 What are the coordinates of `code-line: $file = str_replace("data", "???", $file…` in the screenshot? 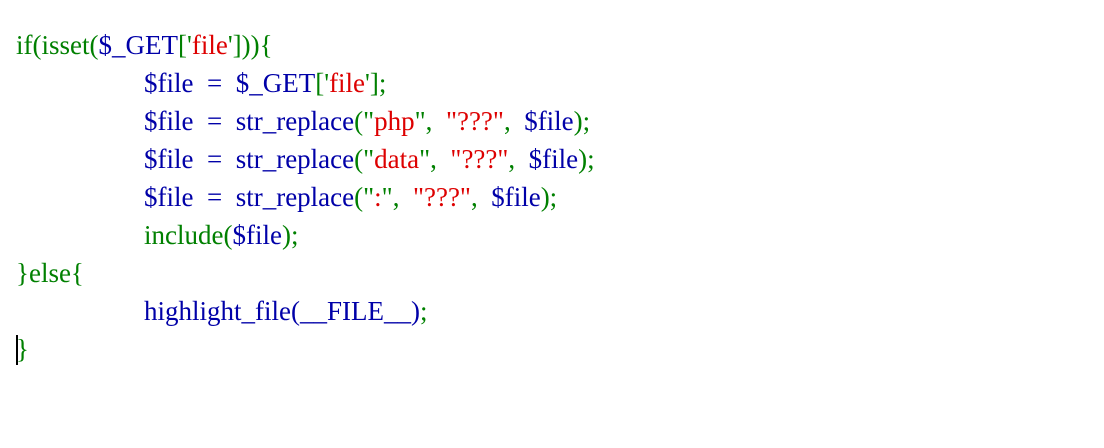 It's located at (551, 159).